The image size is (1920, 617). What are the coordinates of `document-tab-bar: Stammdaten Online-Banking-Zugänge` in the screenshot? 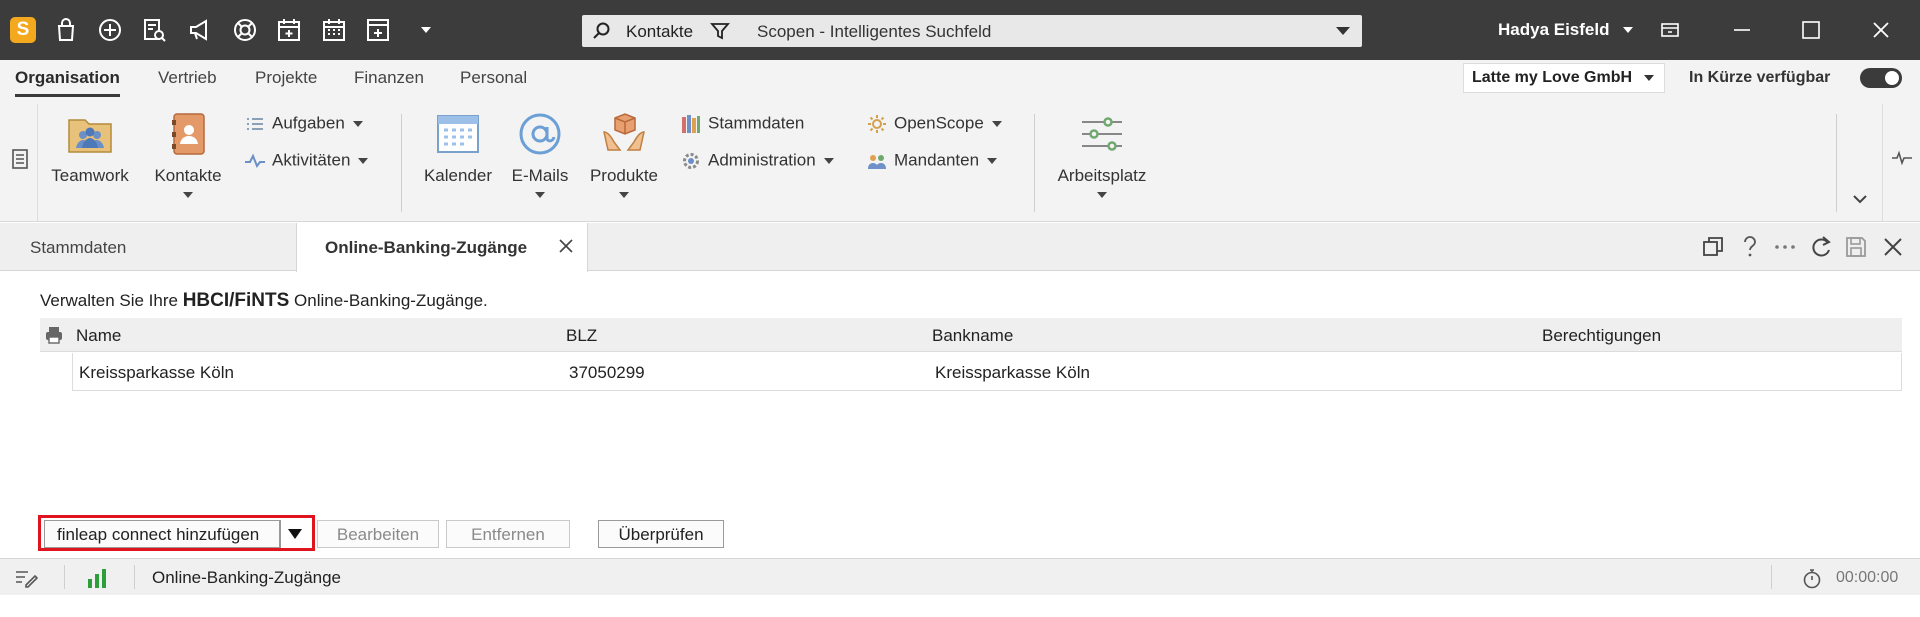 It's located at (960, 247).